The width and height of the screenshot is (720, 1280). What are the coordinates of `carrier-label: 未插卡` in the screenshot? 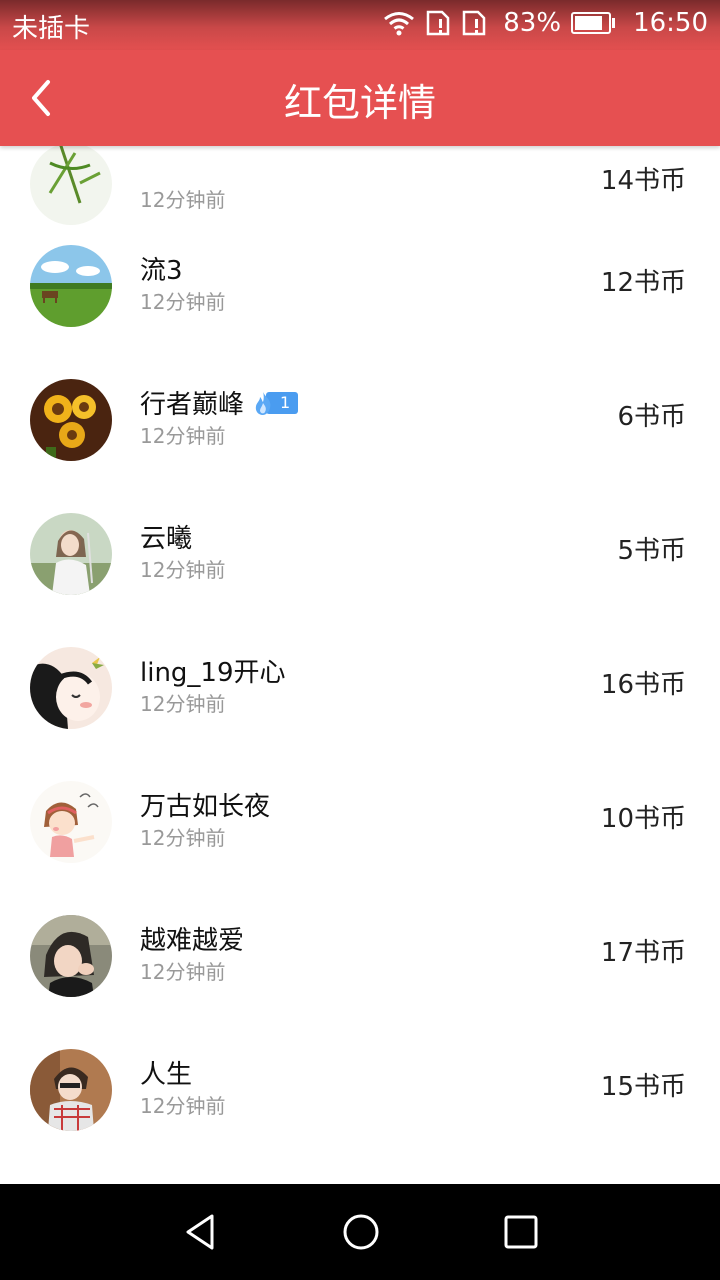 It's located at (51, 29).